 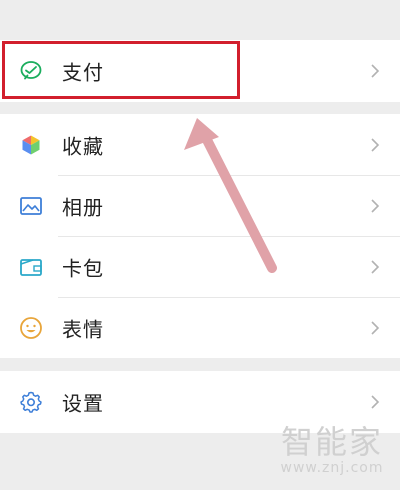 I want to click on watermark: 智能家 www.znj.com, so click(x=332, y=450).